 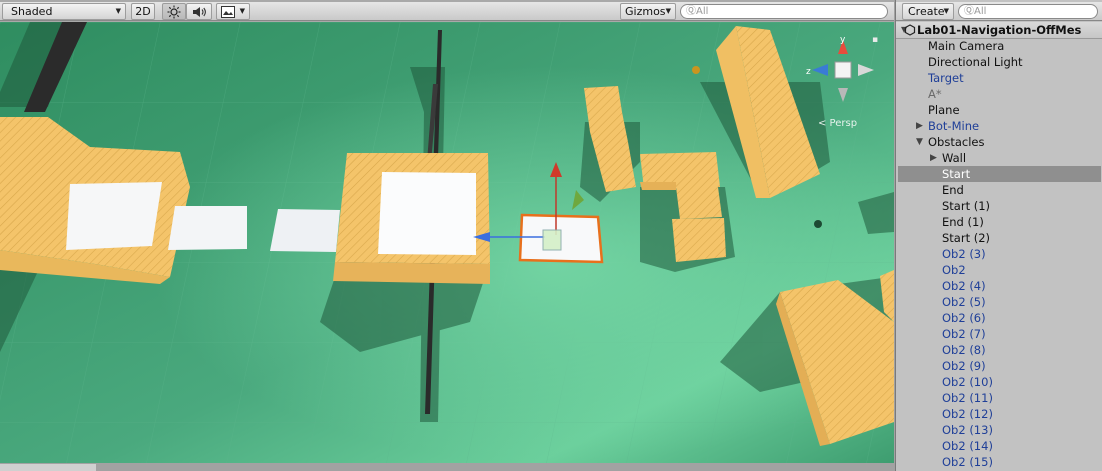 I want to click on create-dropdown: Create ▼, so click(x=928, y=11).